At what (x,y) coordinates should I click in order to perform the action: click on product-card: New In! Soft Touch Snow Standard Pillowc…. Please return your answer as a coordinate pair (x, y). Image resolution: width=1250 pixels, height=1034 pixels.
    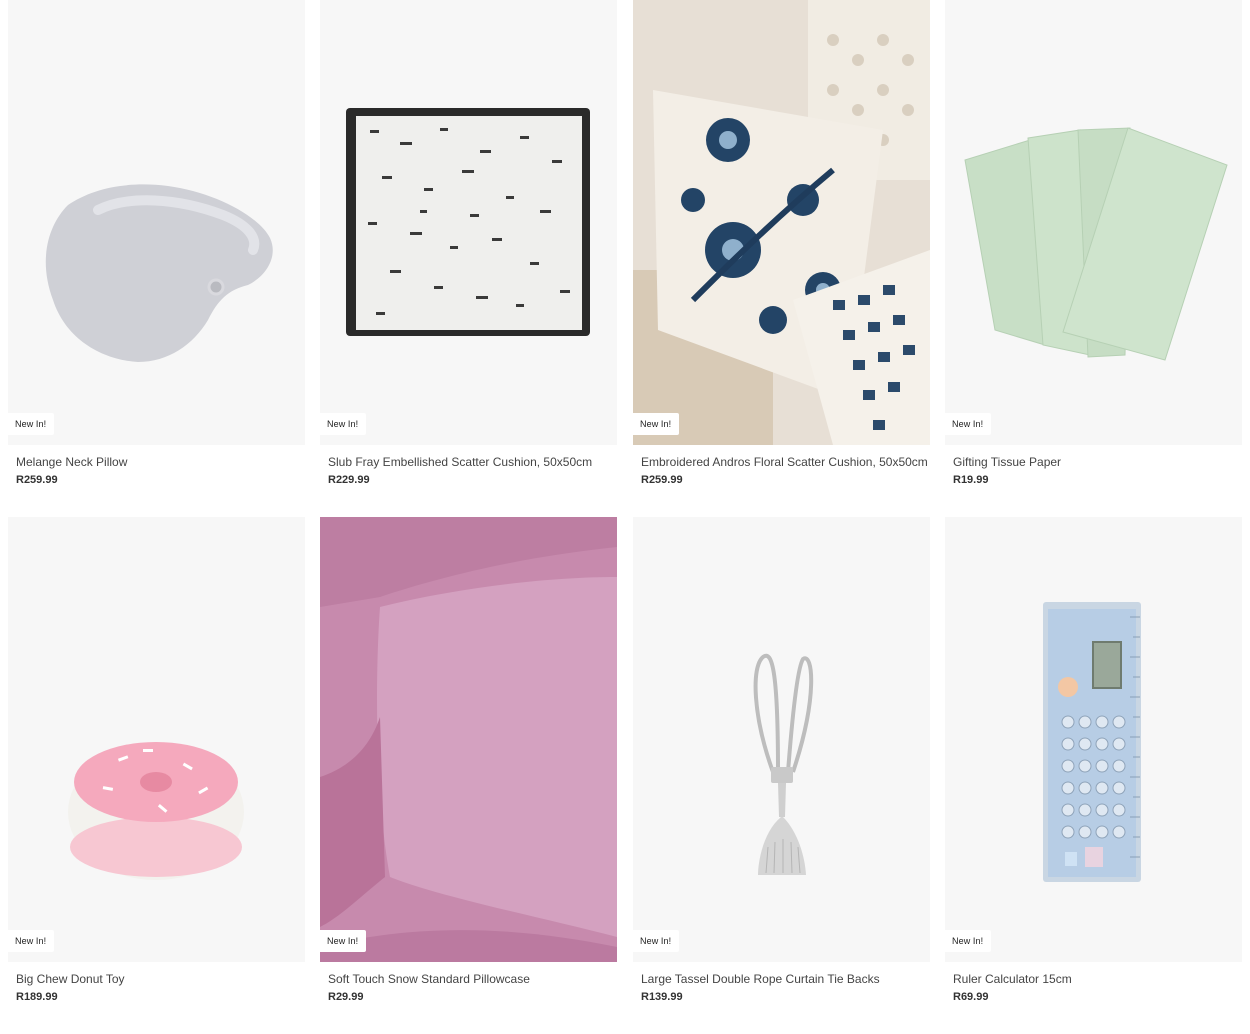
    Looking at the image, I should click on (468, 760).